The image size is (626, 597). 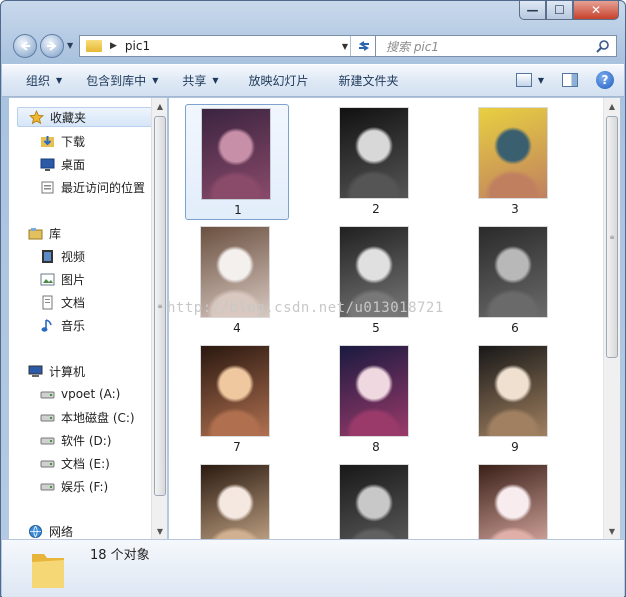 I want to click on file-thumbnail: 6, so click(x=515, y=281).